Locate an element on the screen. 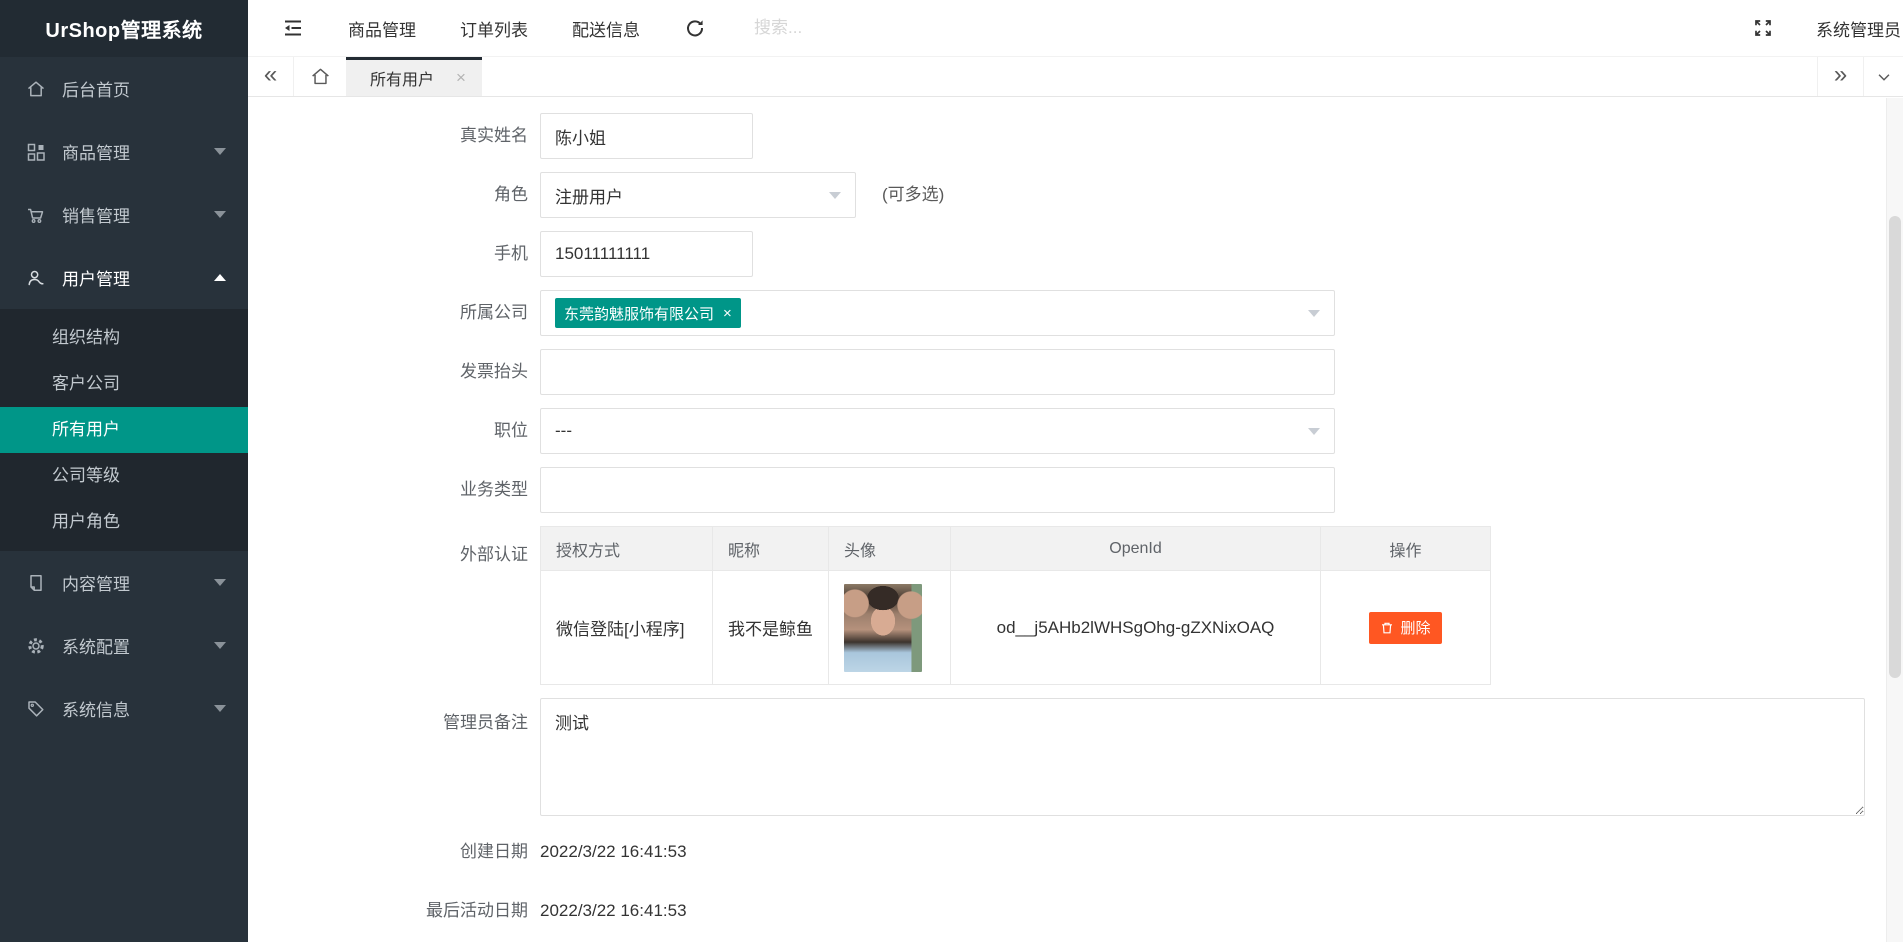  sidebar-item-label: 后台首页 is located at coordinates (96, 90).